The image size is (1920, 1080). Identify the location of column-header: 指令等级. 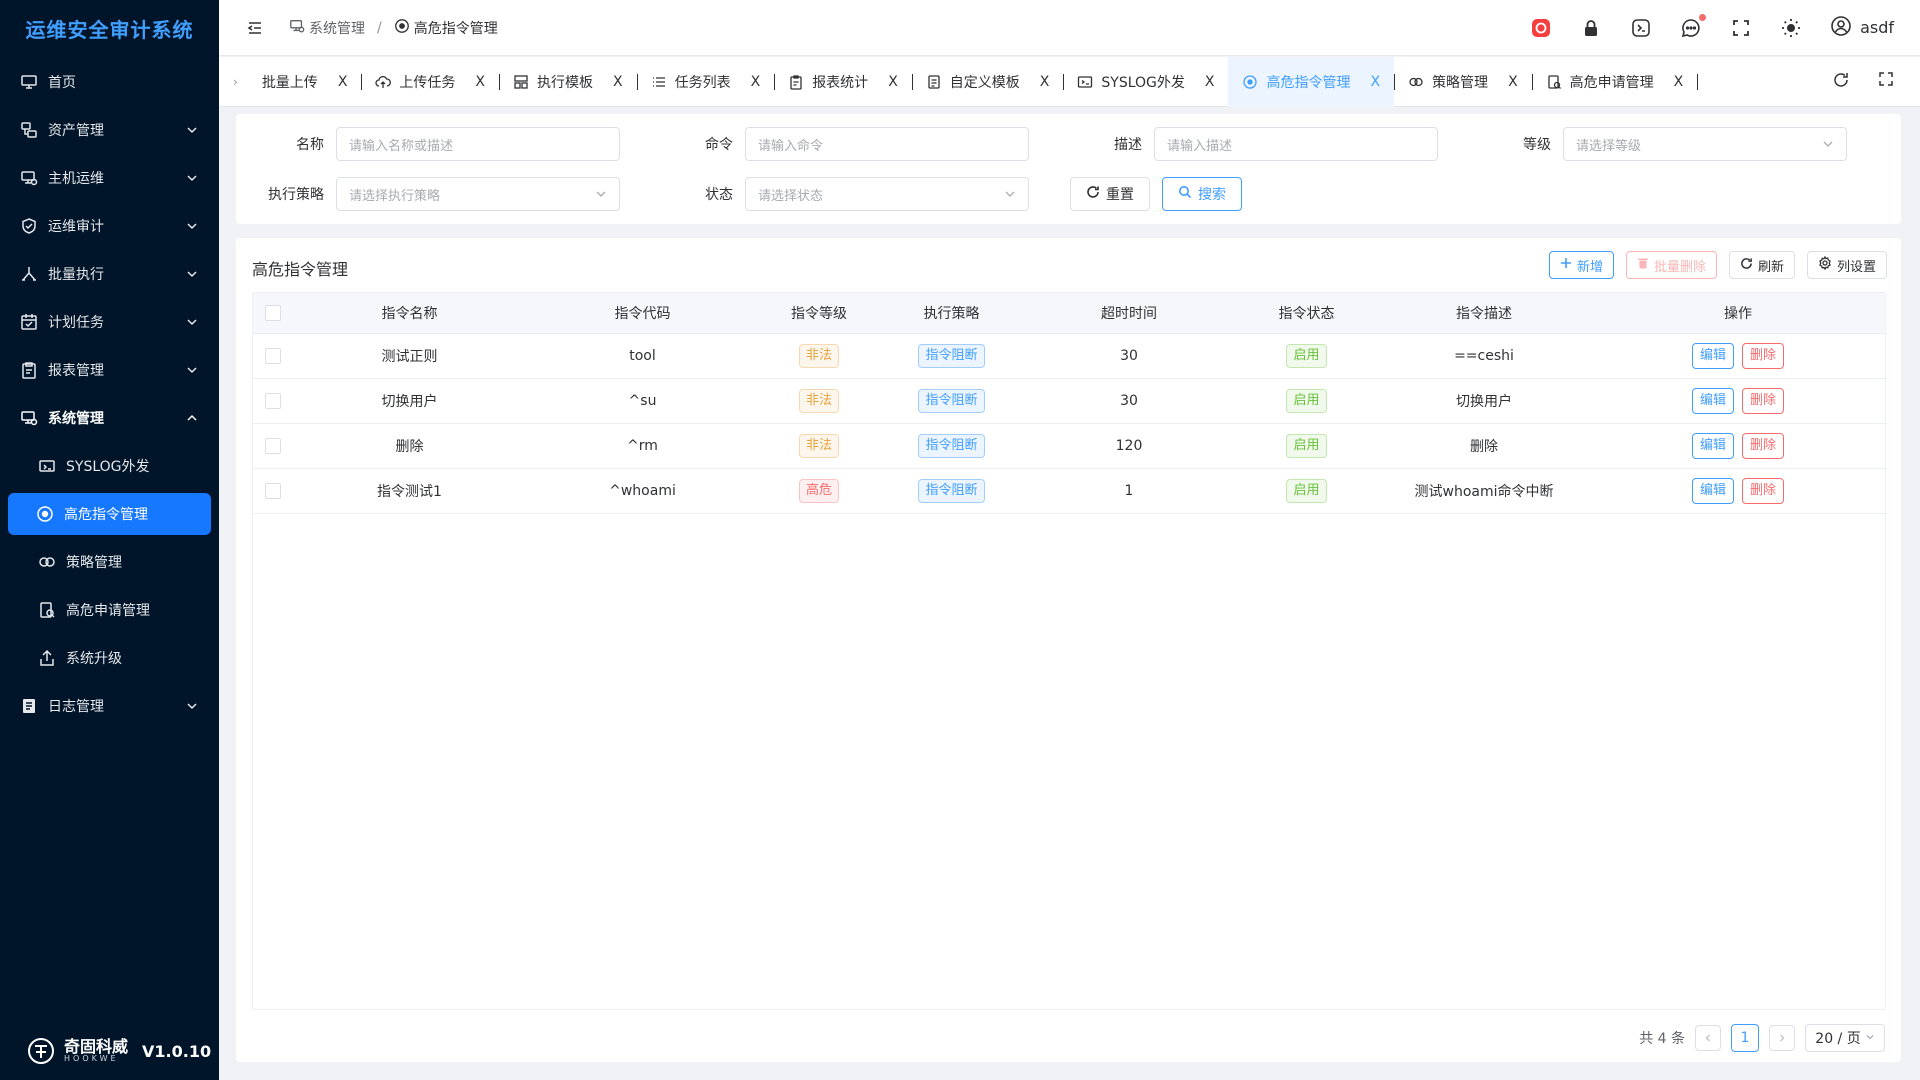
(819, 313).